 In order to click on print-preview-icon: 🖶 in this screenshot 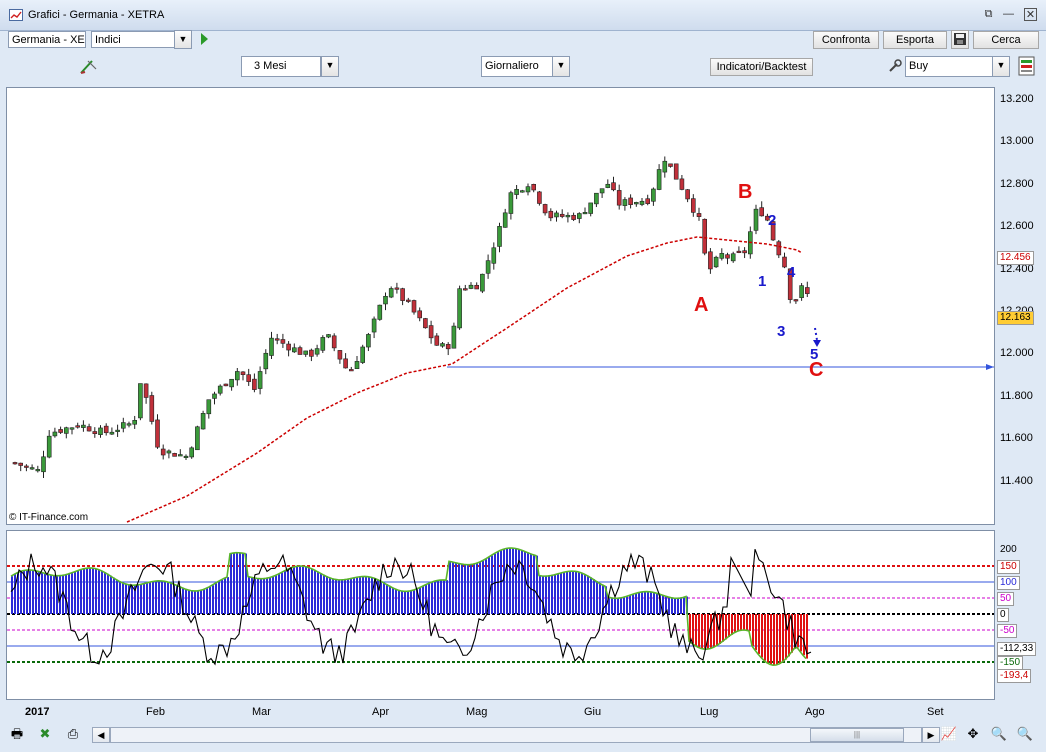, I will do `click(17, 734)`.